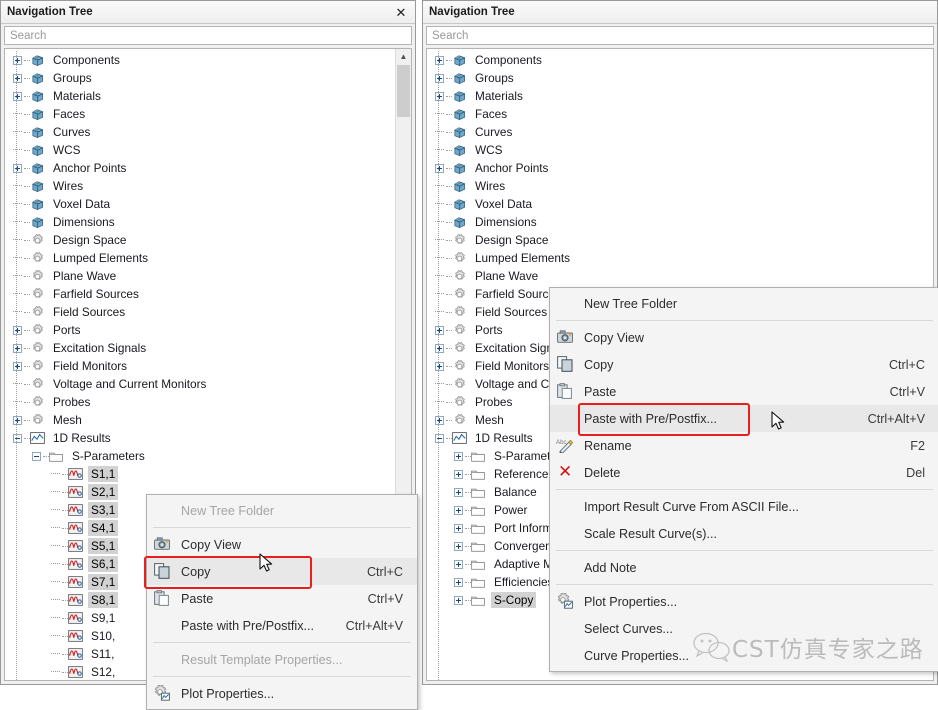 The image size is (938, 710). Describe the element at coordinates (401, 12) in the screenshot. I see `close-icon: ✕` at that location.